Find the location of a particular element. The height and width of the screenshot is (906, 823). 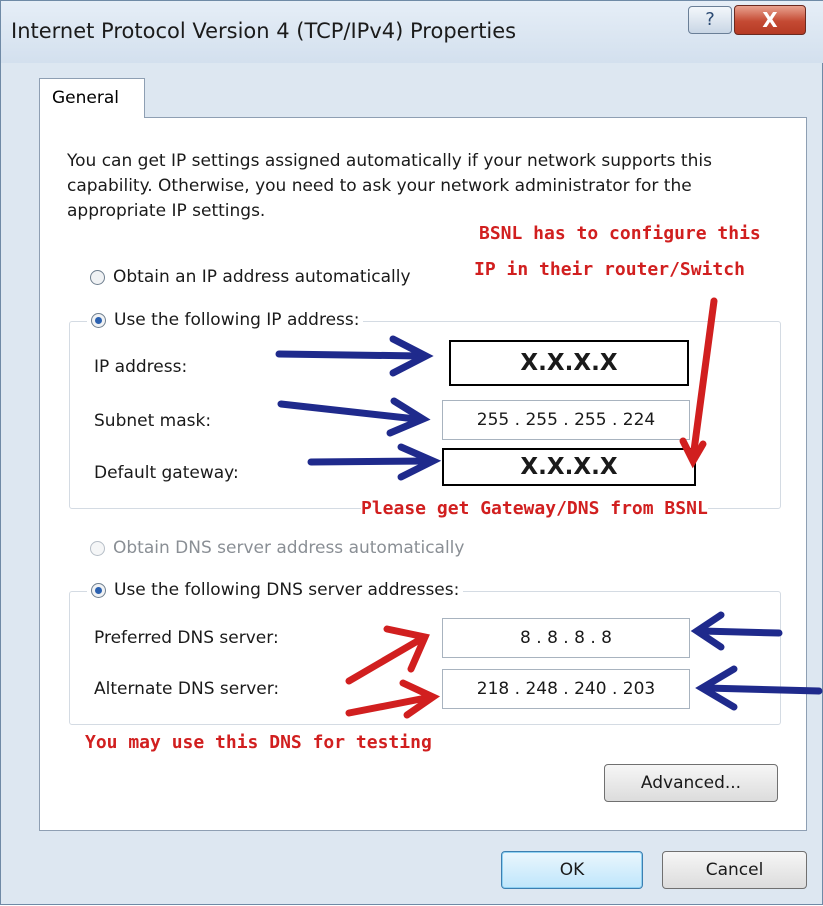

ip-address-label: IP address: is located at coordinates (141, 367).